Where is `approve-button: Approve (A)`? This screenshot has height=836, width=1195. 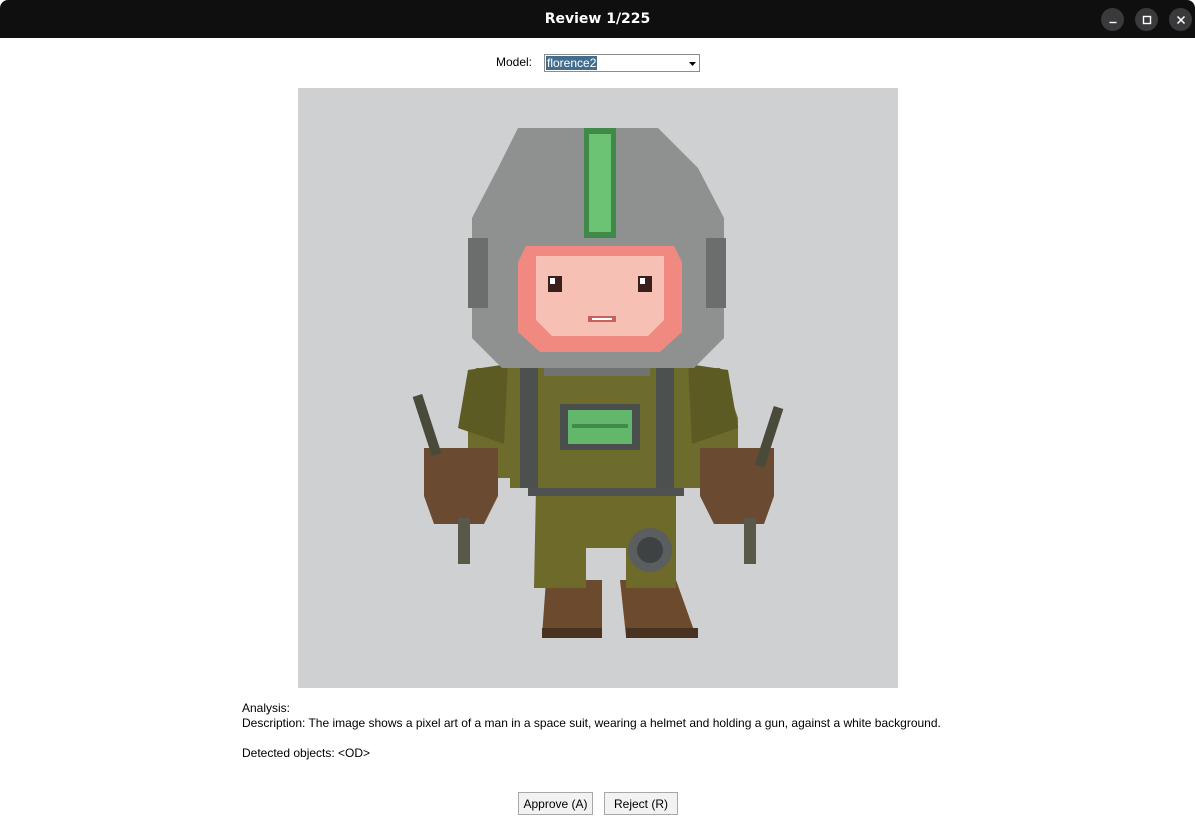 approve-button: Approve (A) is located at coordinates (555, 803).